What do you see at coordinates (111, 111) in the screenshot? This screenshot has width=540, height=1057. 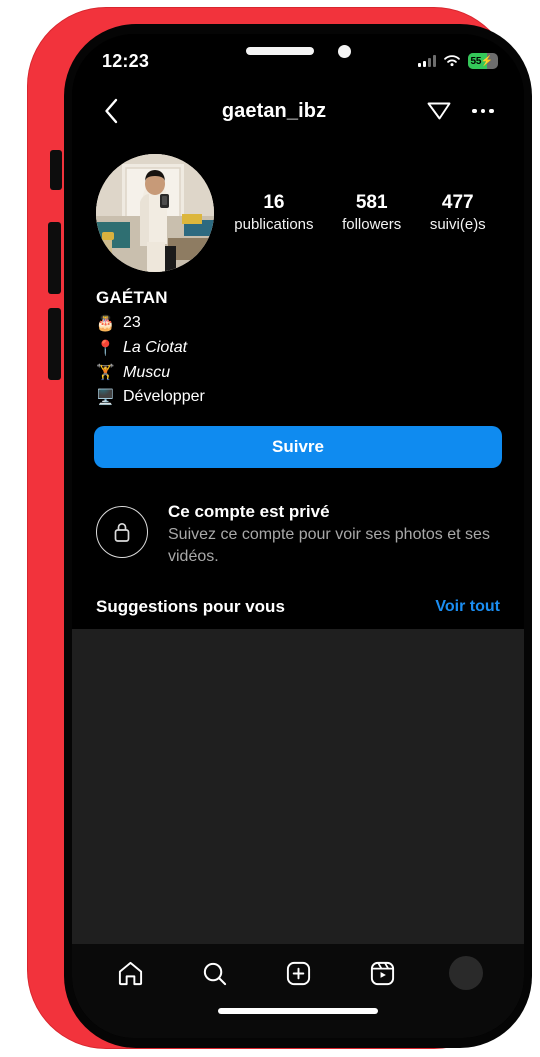 I see `chevron-left-icon` at bounding box center [111, 111].